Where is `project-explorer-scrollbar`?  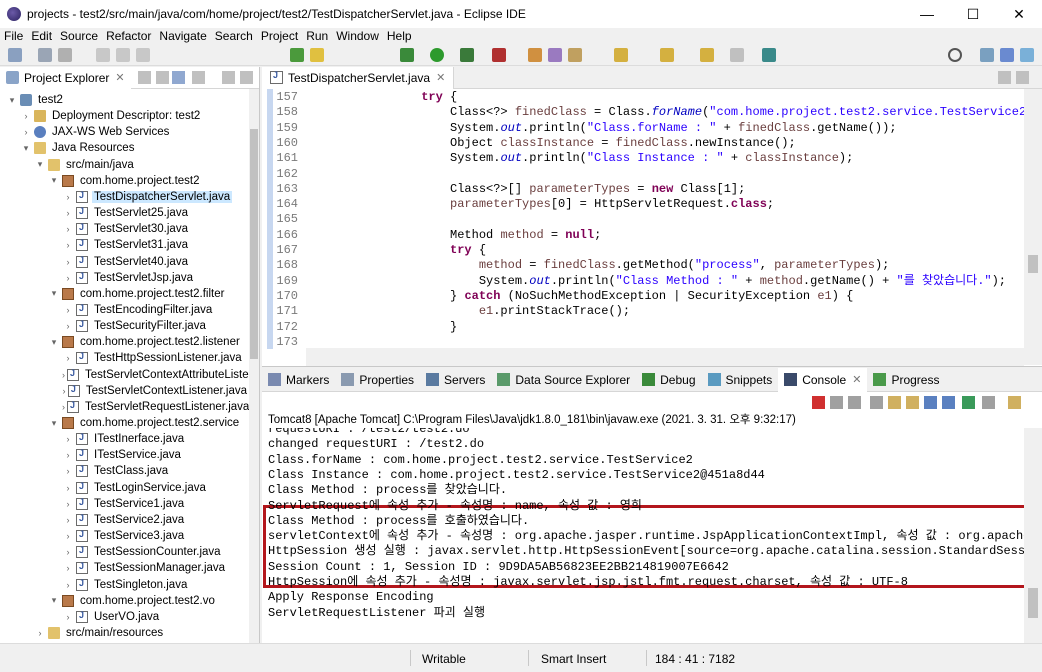
project-explorer-scrollbar is located at coordinates (254, 366).